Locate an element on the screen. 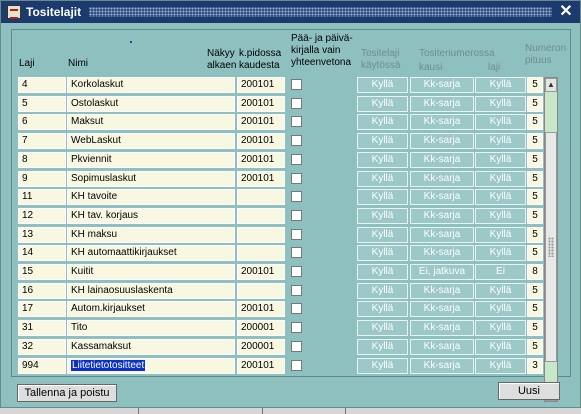 The width and height of the screenshot is (581, 414). cell-laji: 8 is located at coordinates (42, 159).